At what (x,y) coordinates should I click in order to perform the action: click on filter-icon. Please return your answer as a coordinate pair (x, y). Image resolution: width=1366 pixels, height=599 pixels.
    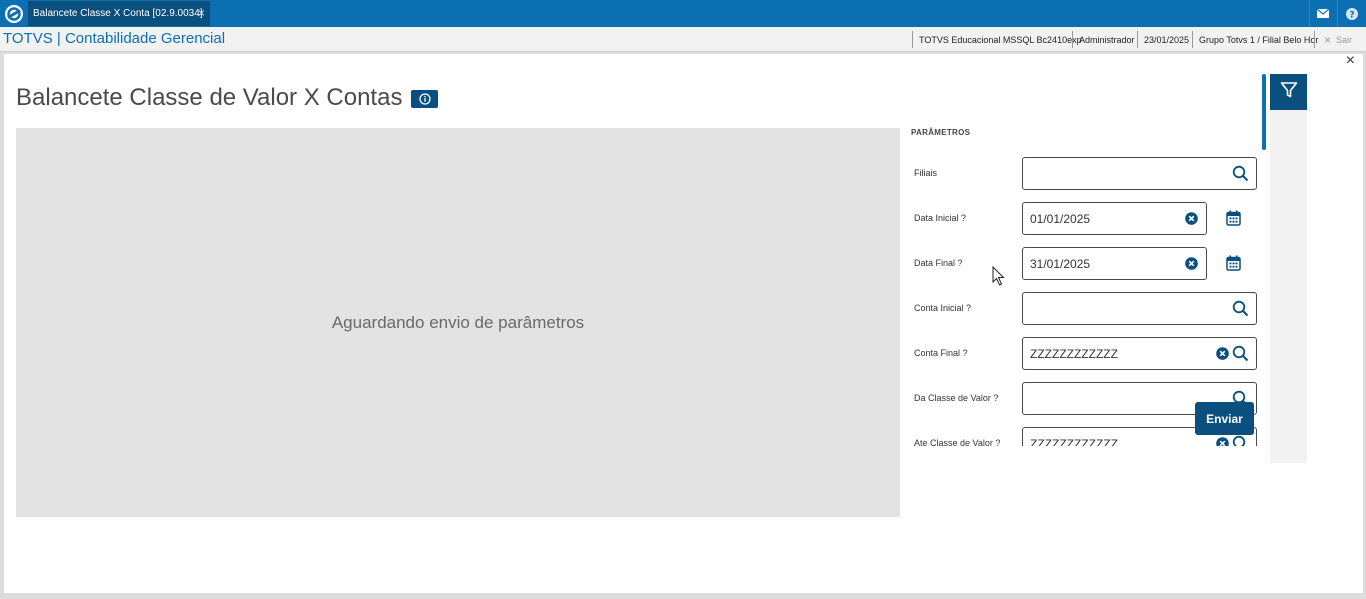
    Looking at the image, I should click on (1289, 92).